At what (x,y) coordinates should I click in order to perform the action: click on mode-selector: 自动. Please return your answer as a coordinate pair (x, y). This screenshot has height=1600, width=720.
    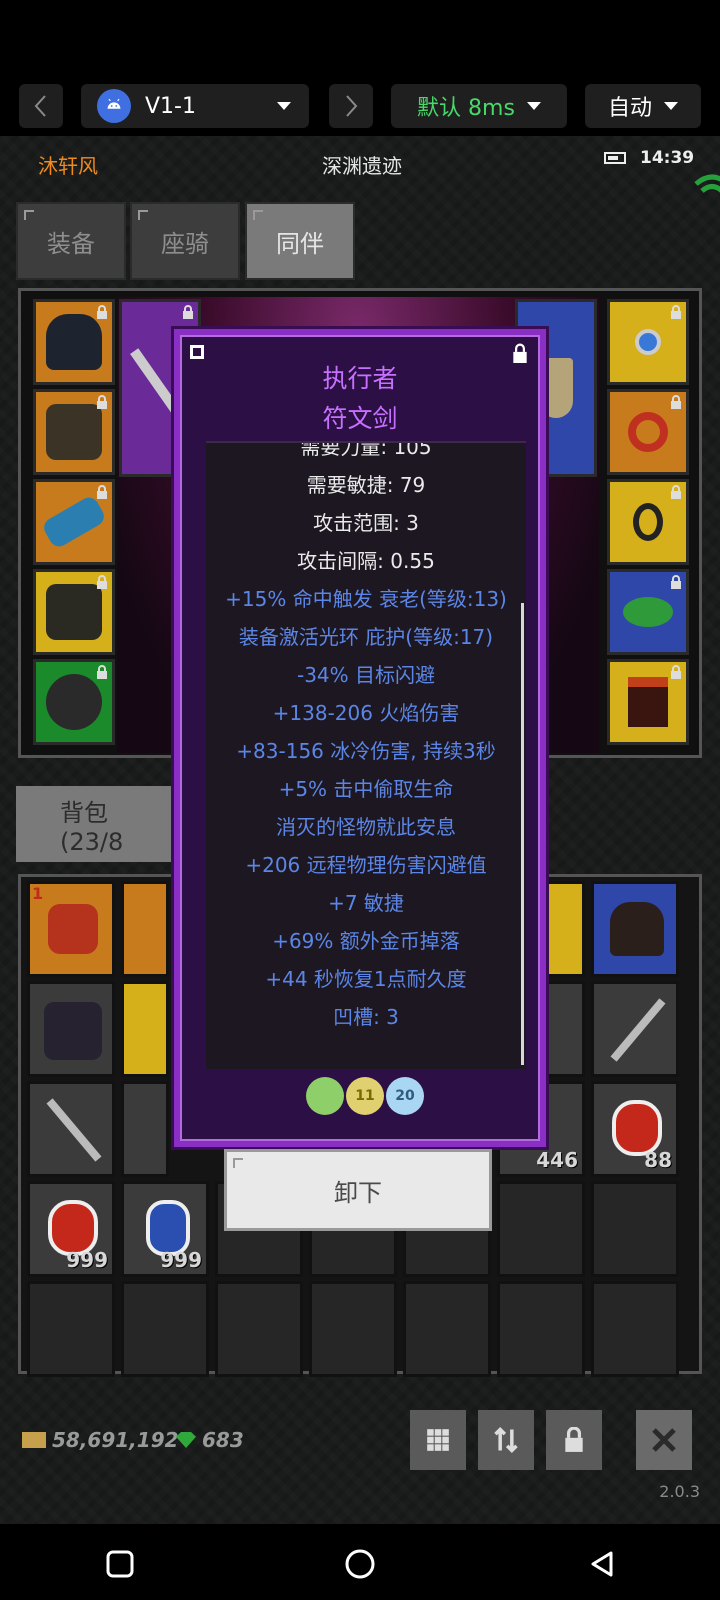
    Looking at the image, I should click on (643, 106).